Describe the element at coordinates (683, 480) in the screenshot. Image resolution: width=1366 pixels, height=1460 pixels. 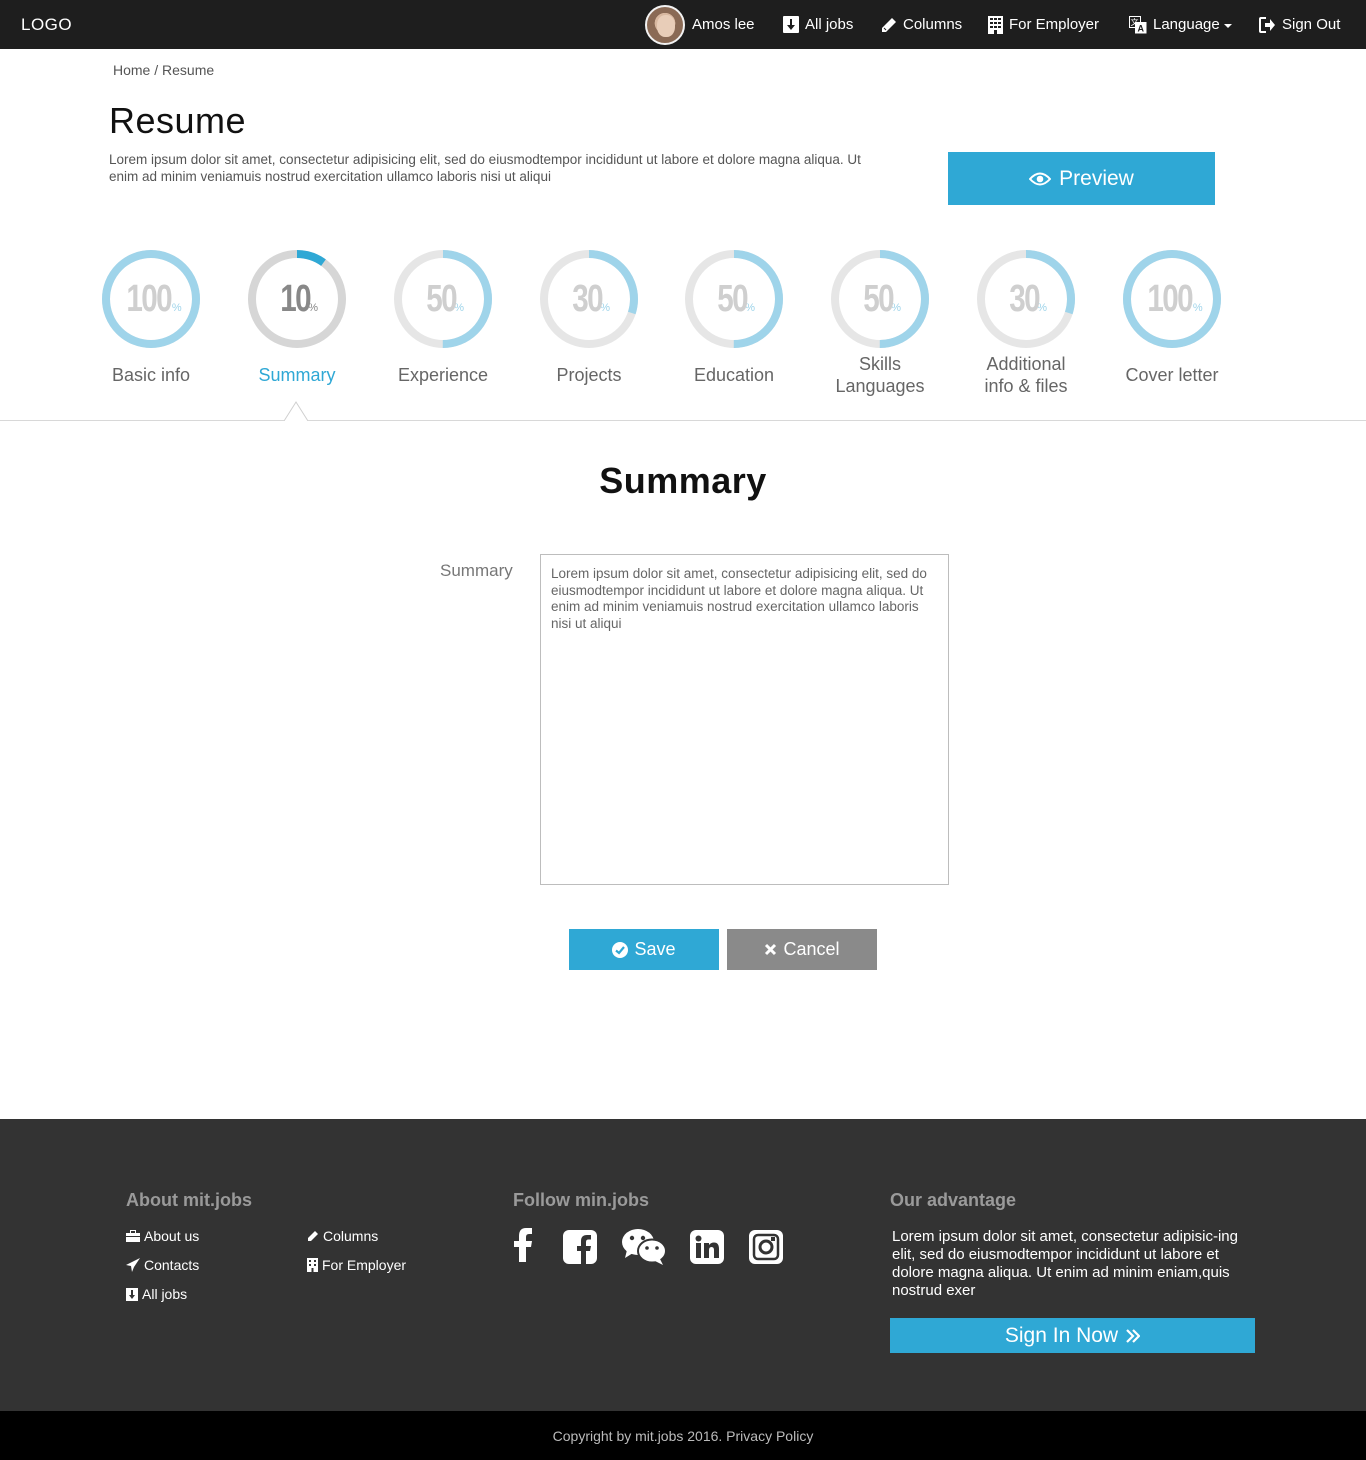
I see `section-title: Summary` at that location.